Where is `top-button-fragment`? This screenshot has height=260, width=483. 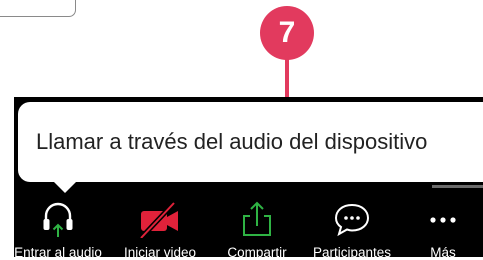 top-button-fragment is located at coordinates (38, 8).